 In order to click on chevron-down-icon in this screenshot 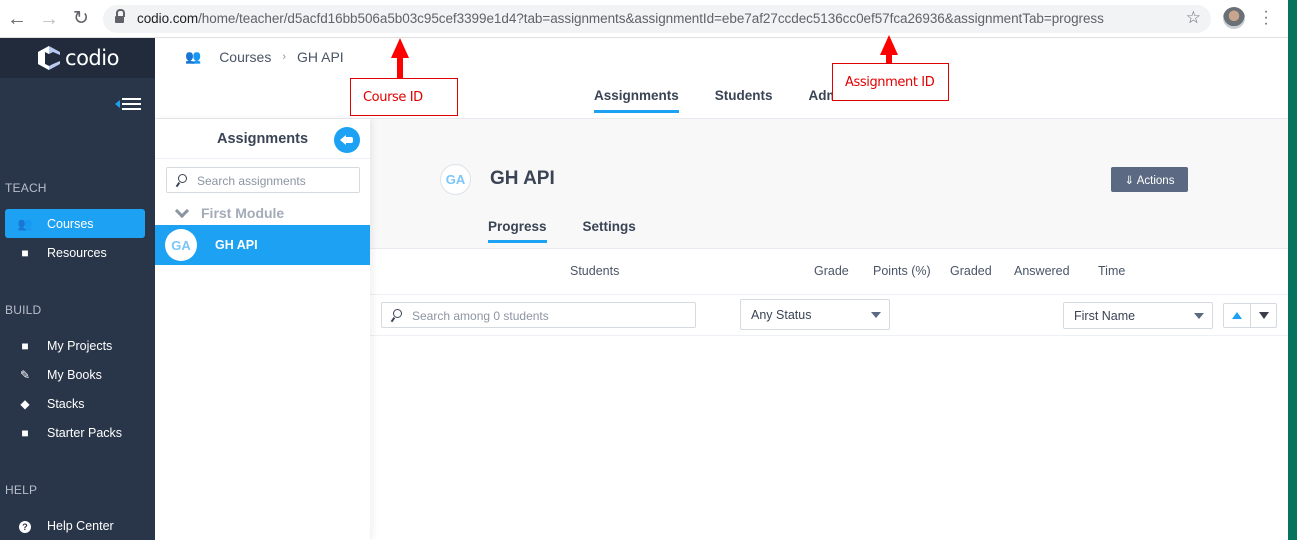, I will do `click(181, 213)`.